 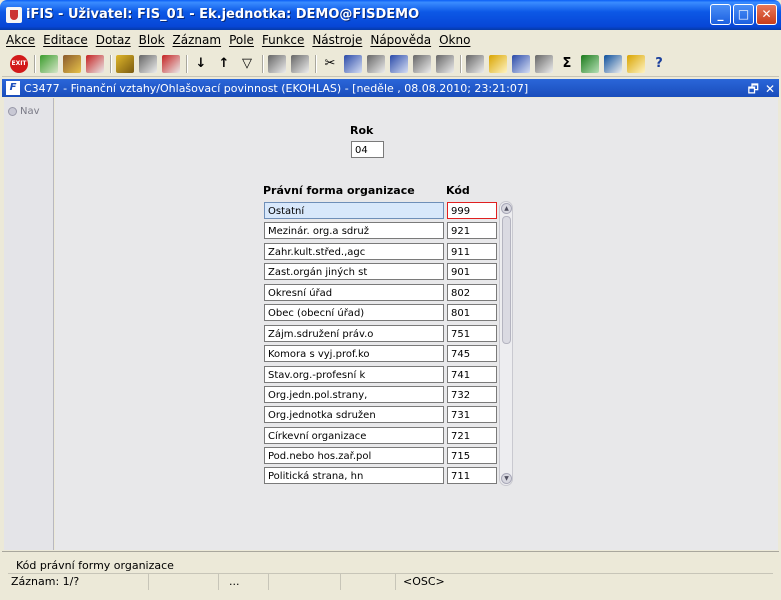 I want to click on menu-blok: Blok, so click(x=152, y=40).